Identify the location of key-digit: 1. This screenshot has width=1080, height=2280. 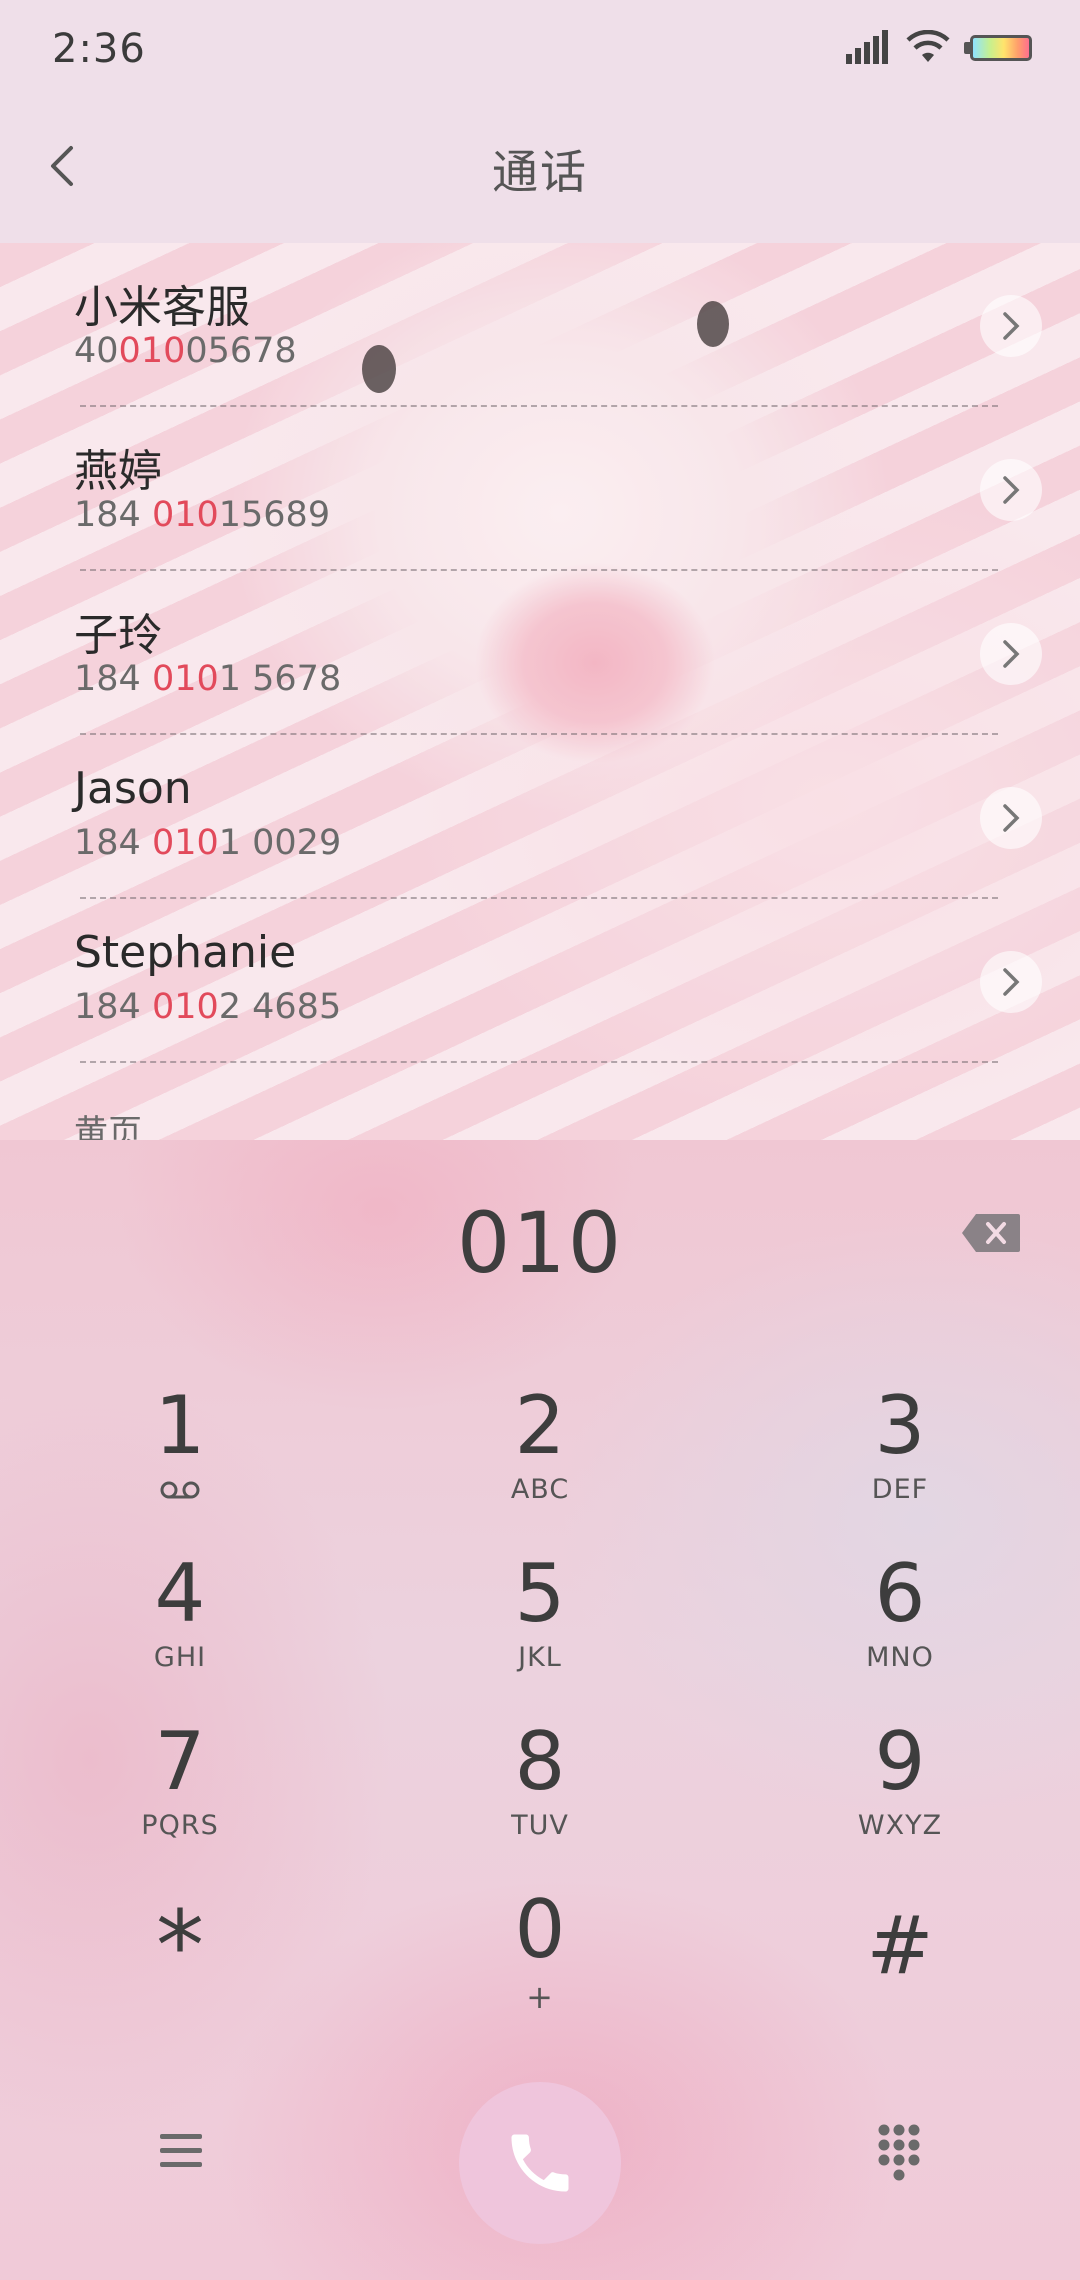
(180, 1425).